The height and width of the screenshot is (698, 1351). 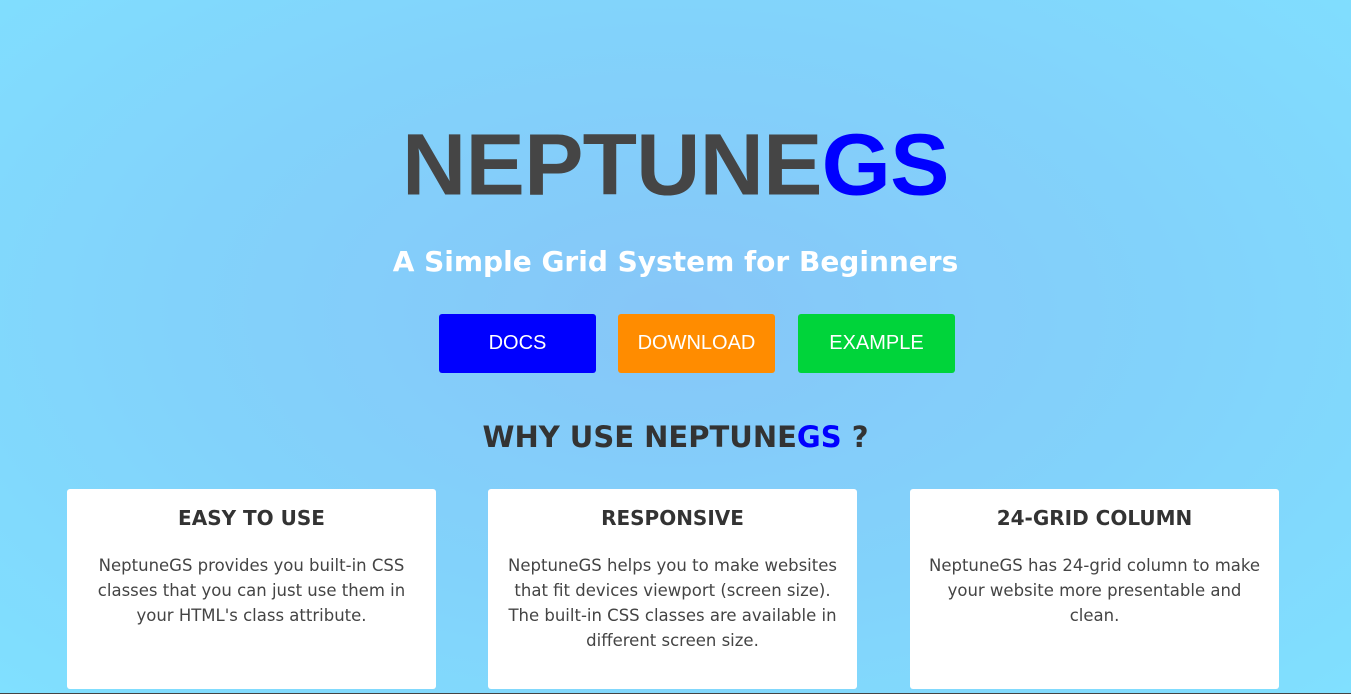 What do you see at coordinates (251, 518) in the screenshot?
I see `feature-card-title: EASY TO USE` at bounding box center [251, 518].